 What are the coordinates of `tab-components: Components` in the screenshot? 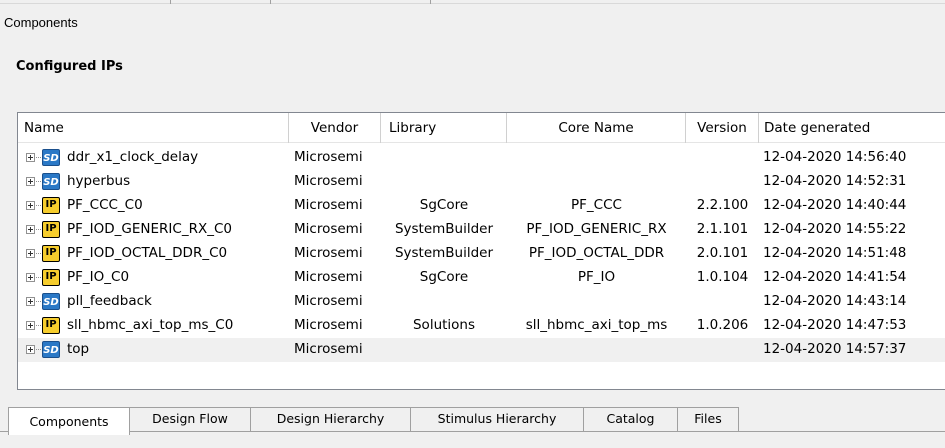 It's located at (69, 421).